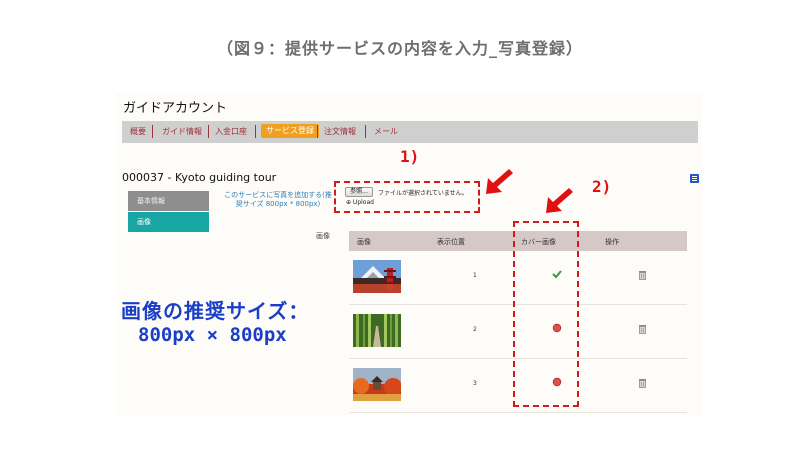 This screenshot has width=800, height=450. Describe the element at coordinates (182, 132) in the screenshot. I see `nav-item-guide-info: ガイド情報` at that location.